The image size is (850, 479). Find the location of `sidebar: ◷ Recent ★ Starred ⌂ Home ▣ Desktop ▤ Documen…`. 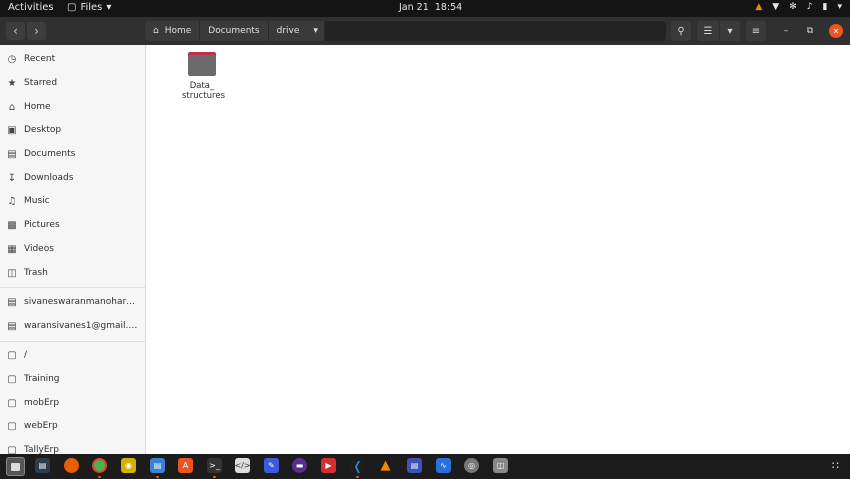

sidebar: ◷ Recent ★ Starred ⌂ Home ▣ Desktop ▤ Documen… is located at coordinates (73, 249).